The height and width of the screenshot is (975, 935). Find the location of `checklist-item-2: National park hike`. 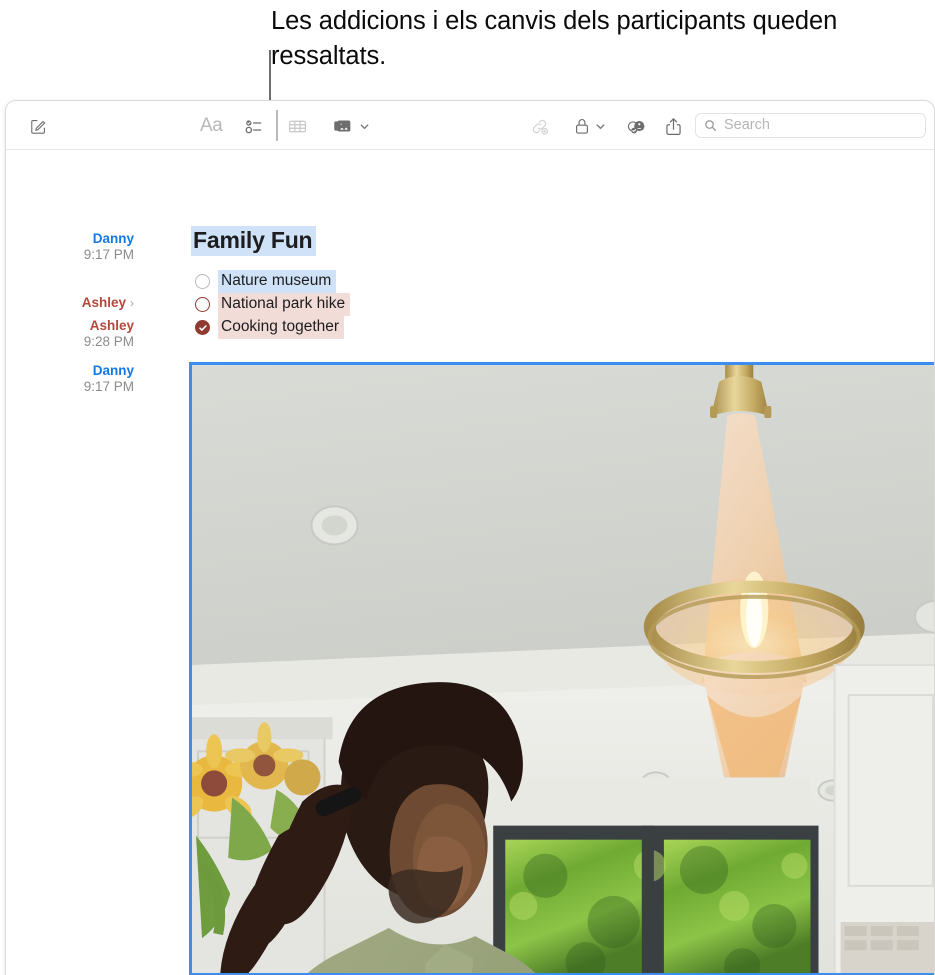

checklist-item-2: National park hike is located at coordinates (273, 304).